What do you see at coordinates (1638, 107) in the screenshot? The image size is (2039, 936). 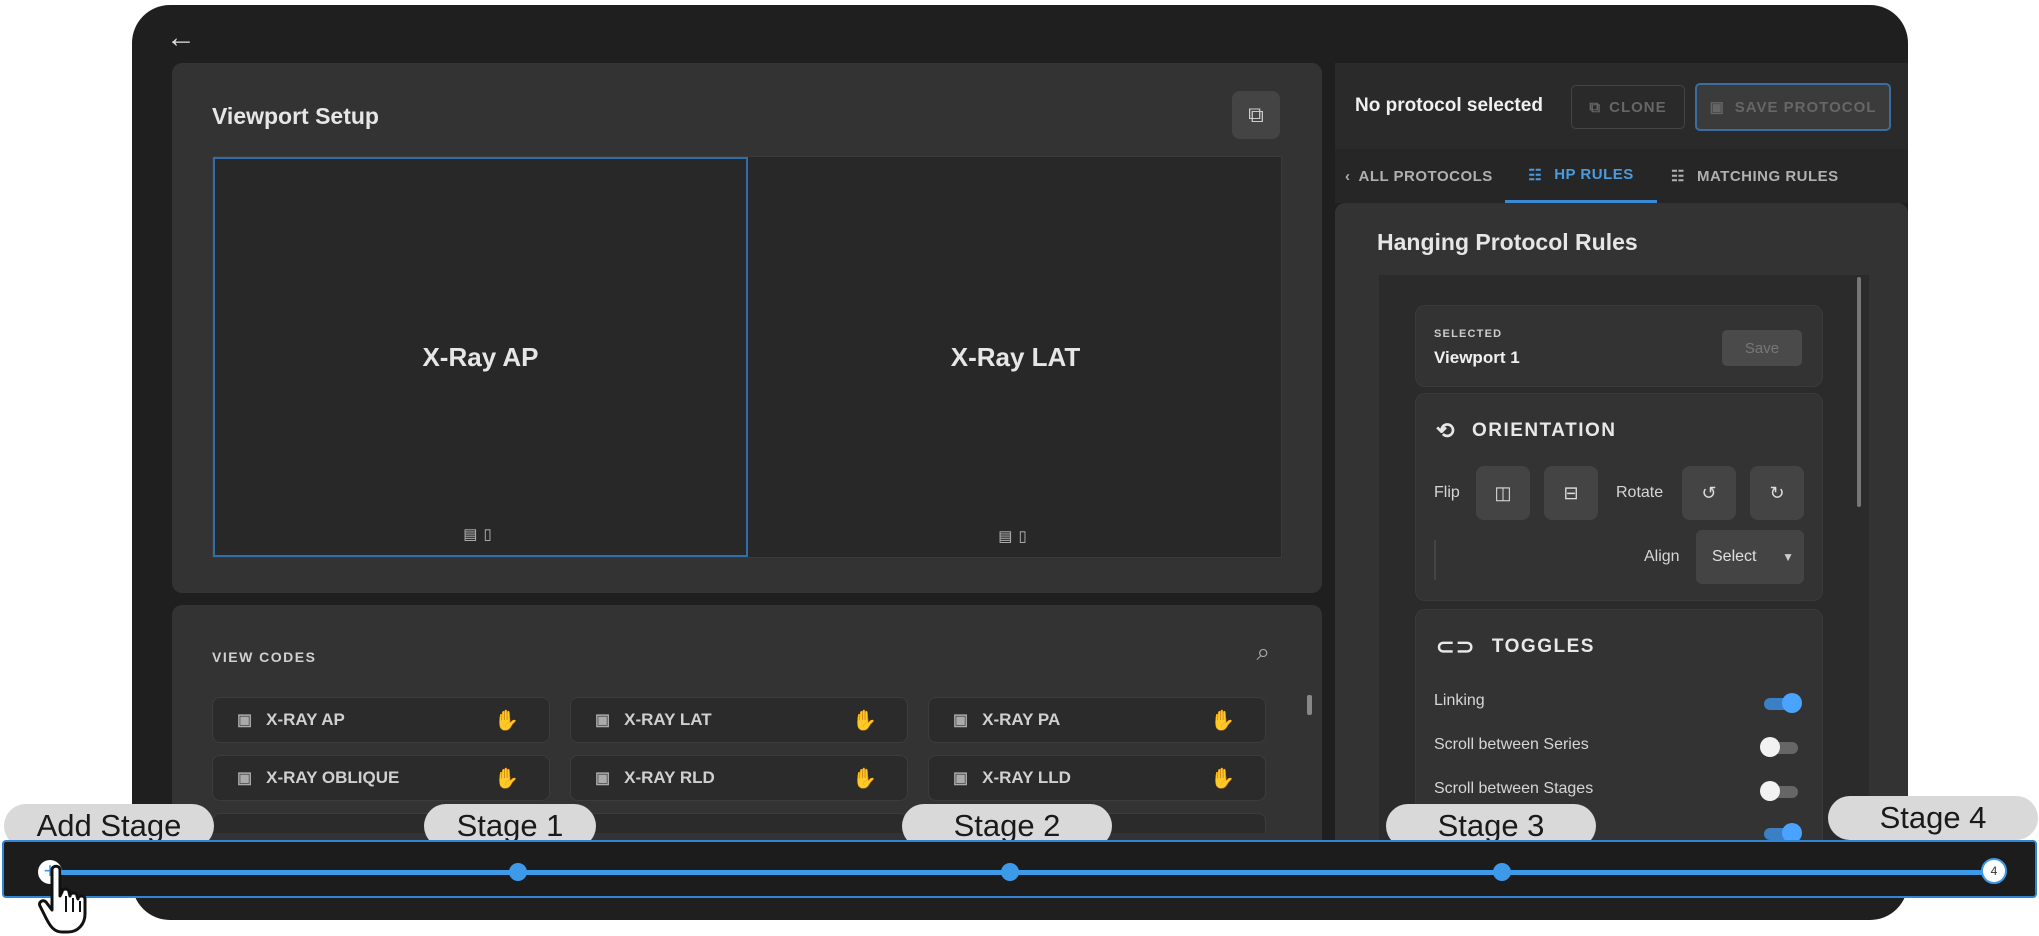 I see `clone-button-label: CLONE` at bounding box center [1638, 107].